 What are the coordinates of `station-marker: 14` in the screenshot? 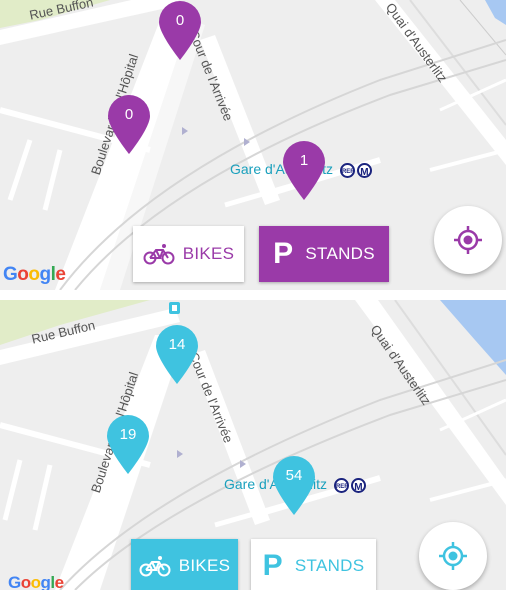 It's located at (177, 354).